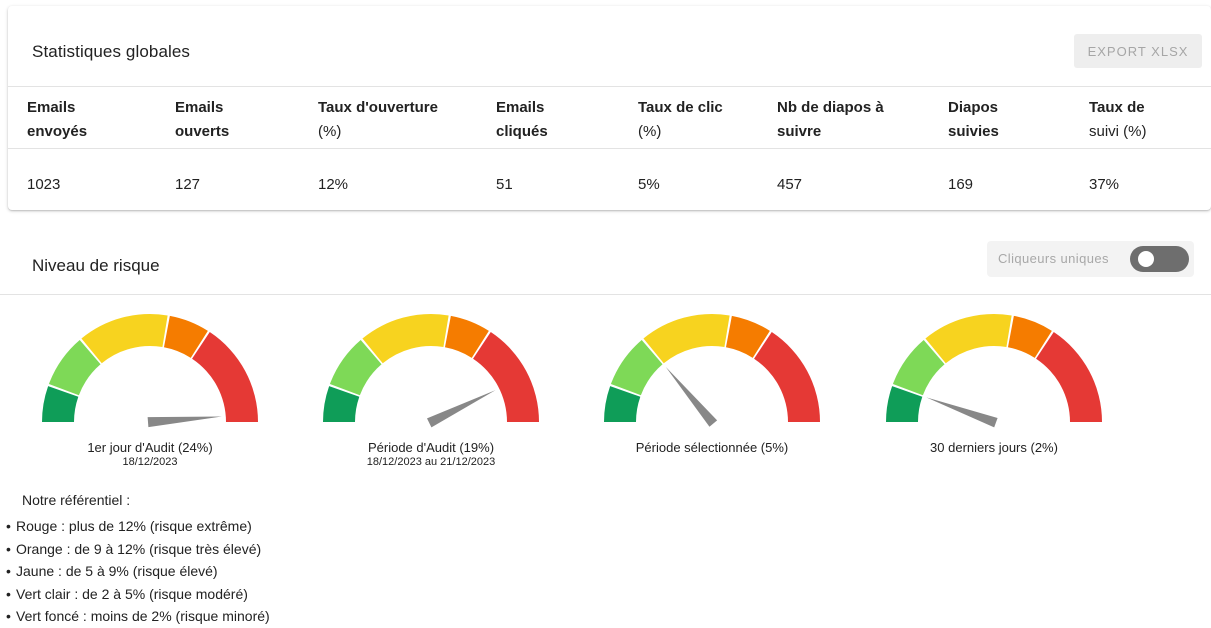  Describe the element at coordinates (431, 447) in the screenshot. I see `gauge-label-audit-period: Période d'Audit (19%)` at that location.